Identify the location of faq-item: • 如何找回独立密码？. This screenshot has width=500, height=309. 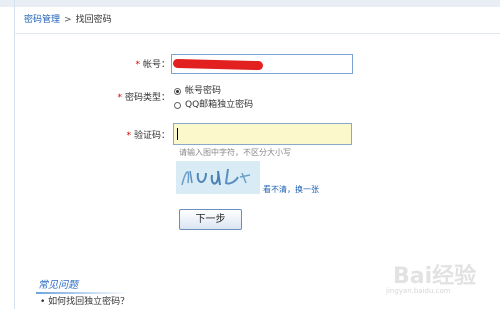
(84, 302).